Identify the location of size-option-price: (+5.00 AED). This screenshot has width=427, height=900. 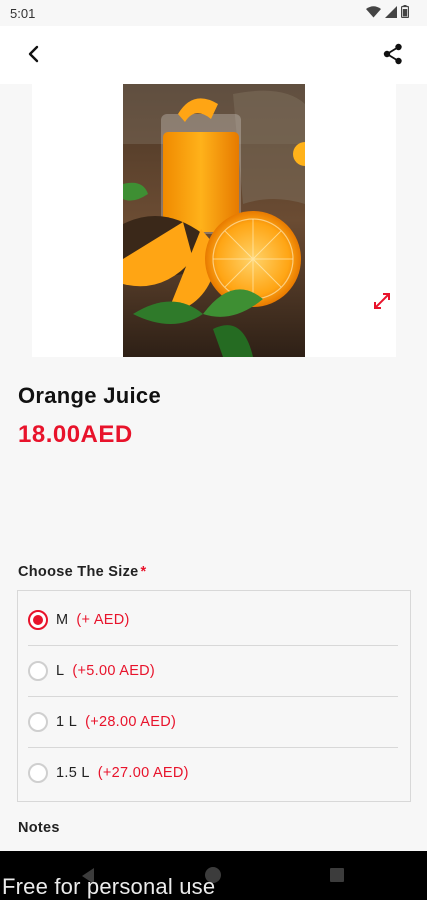
(114, 671).